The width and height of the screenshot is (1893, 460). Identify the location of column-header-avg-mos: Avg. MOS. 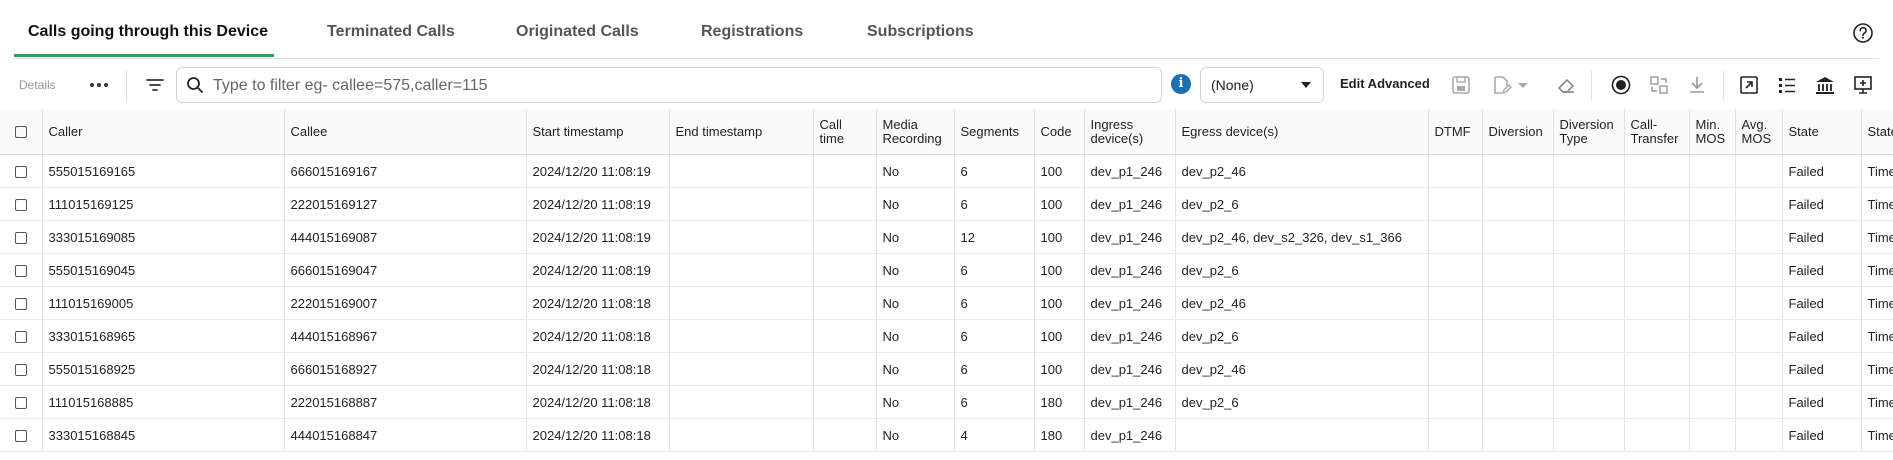
(1759, 132).